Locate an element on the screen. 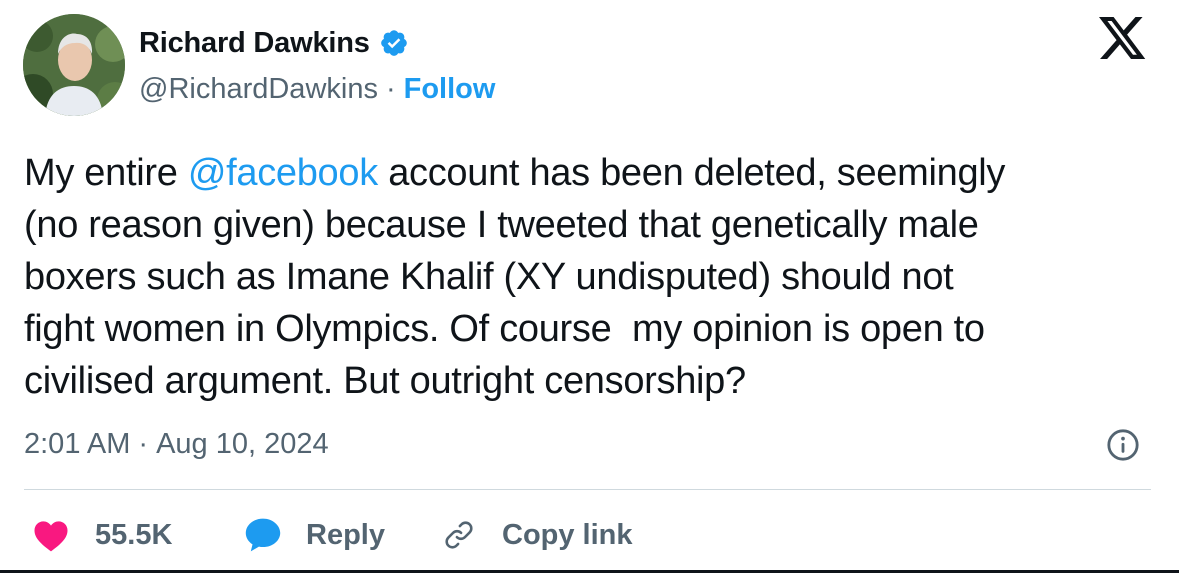 This screenshot has width=1179, height=573. tweet-time: 2:01 AM is located at coordinates (77, 444).